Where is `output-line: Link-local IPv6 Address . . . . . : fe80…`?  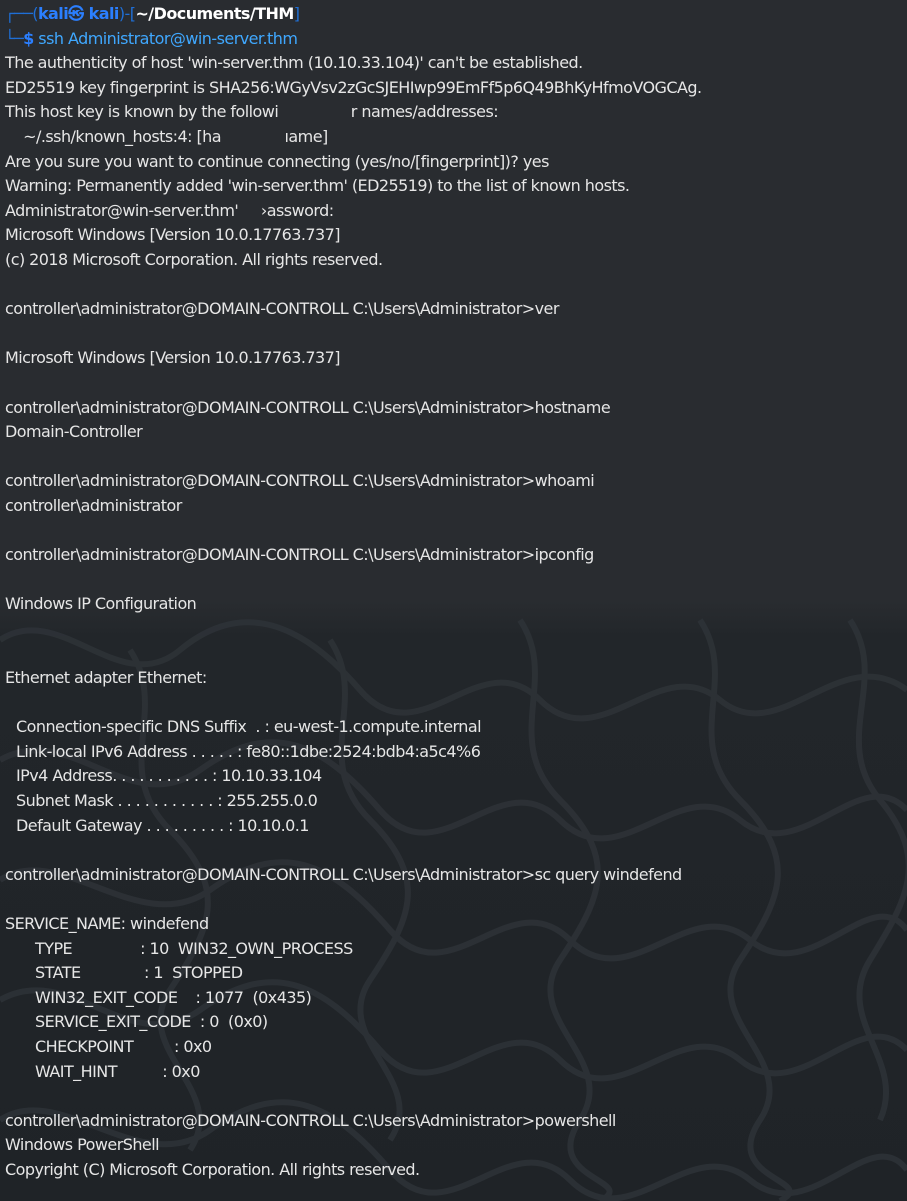 output-line: Link-local IPv6 Address . . . . . : fe80… is located at coordinates (248, 751).